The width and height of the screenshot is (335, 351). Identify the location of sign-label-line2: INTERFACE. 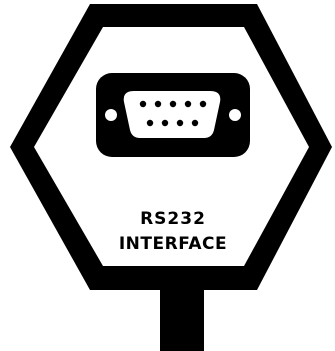
(173, 244).